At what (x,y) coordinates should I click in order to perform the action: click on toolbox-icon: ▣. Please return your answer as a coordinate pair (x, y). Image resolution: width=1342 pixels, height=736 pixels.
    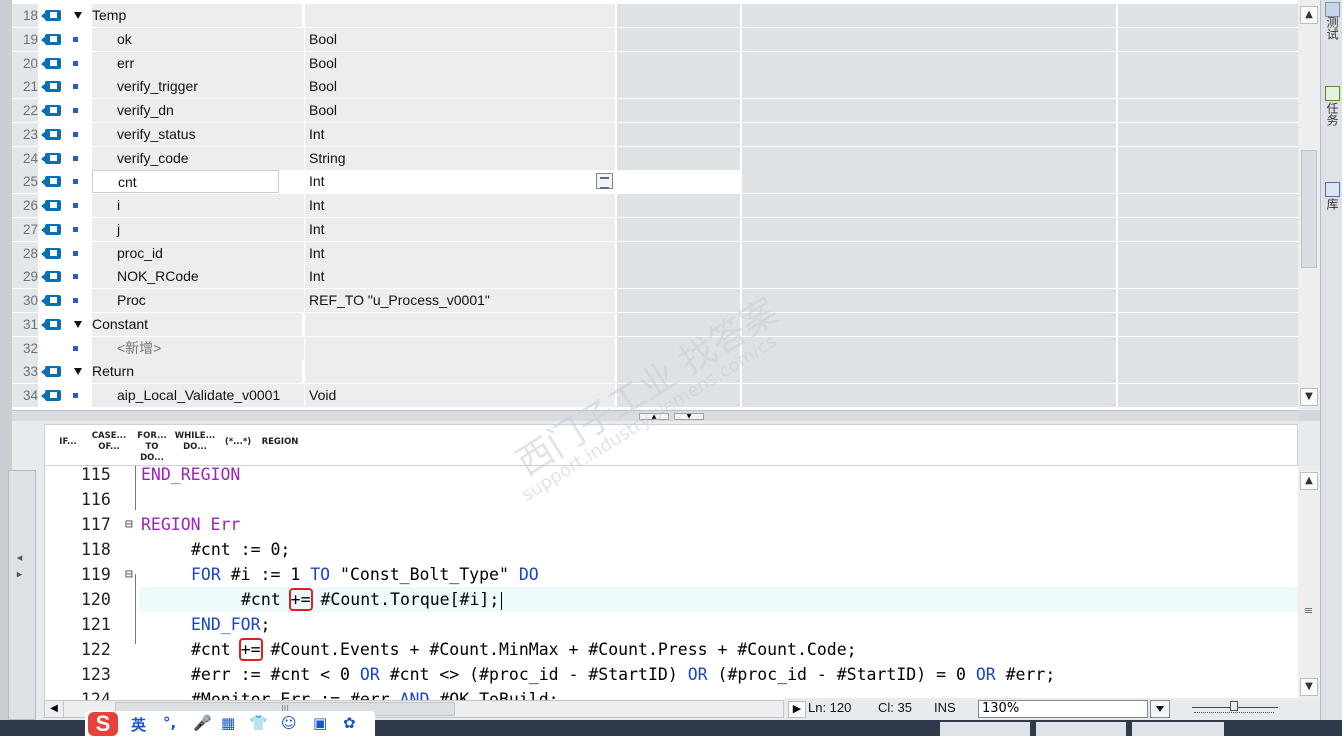
    Looking at the image, I should click on (320, 723).